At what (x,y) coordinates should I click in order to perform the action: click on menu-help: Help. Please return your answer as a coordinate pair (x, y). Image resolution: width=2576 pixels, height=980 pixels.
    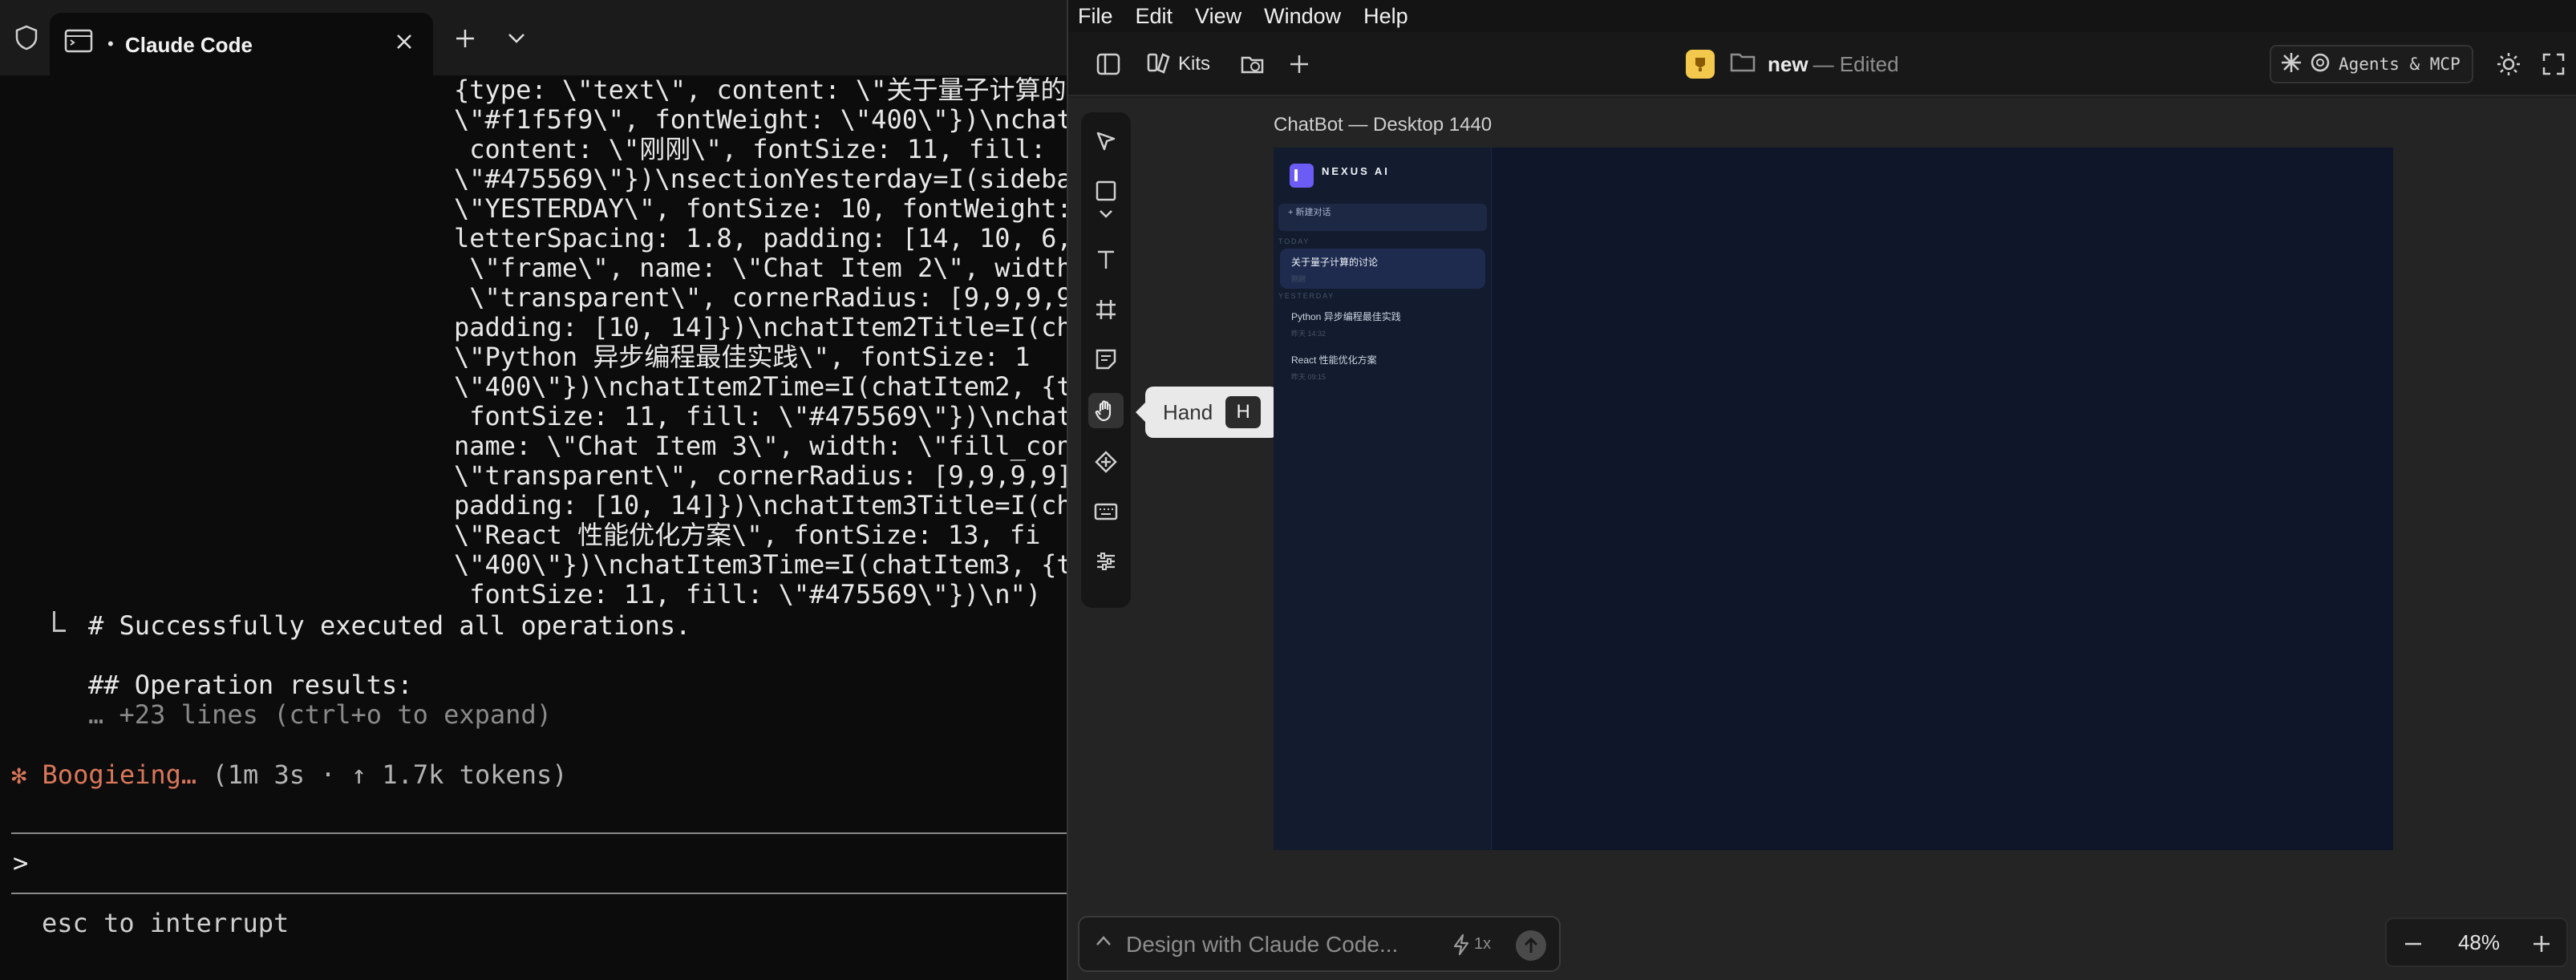
    Looking at the image, I should click on (1385, 16).